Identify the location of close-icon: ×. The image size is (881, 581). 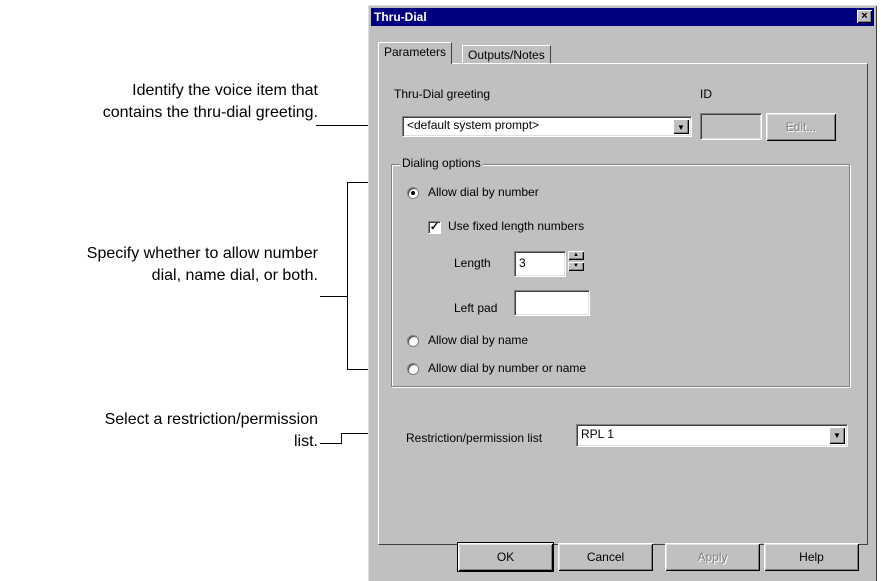
(864, 16).